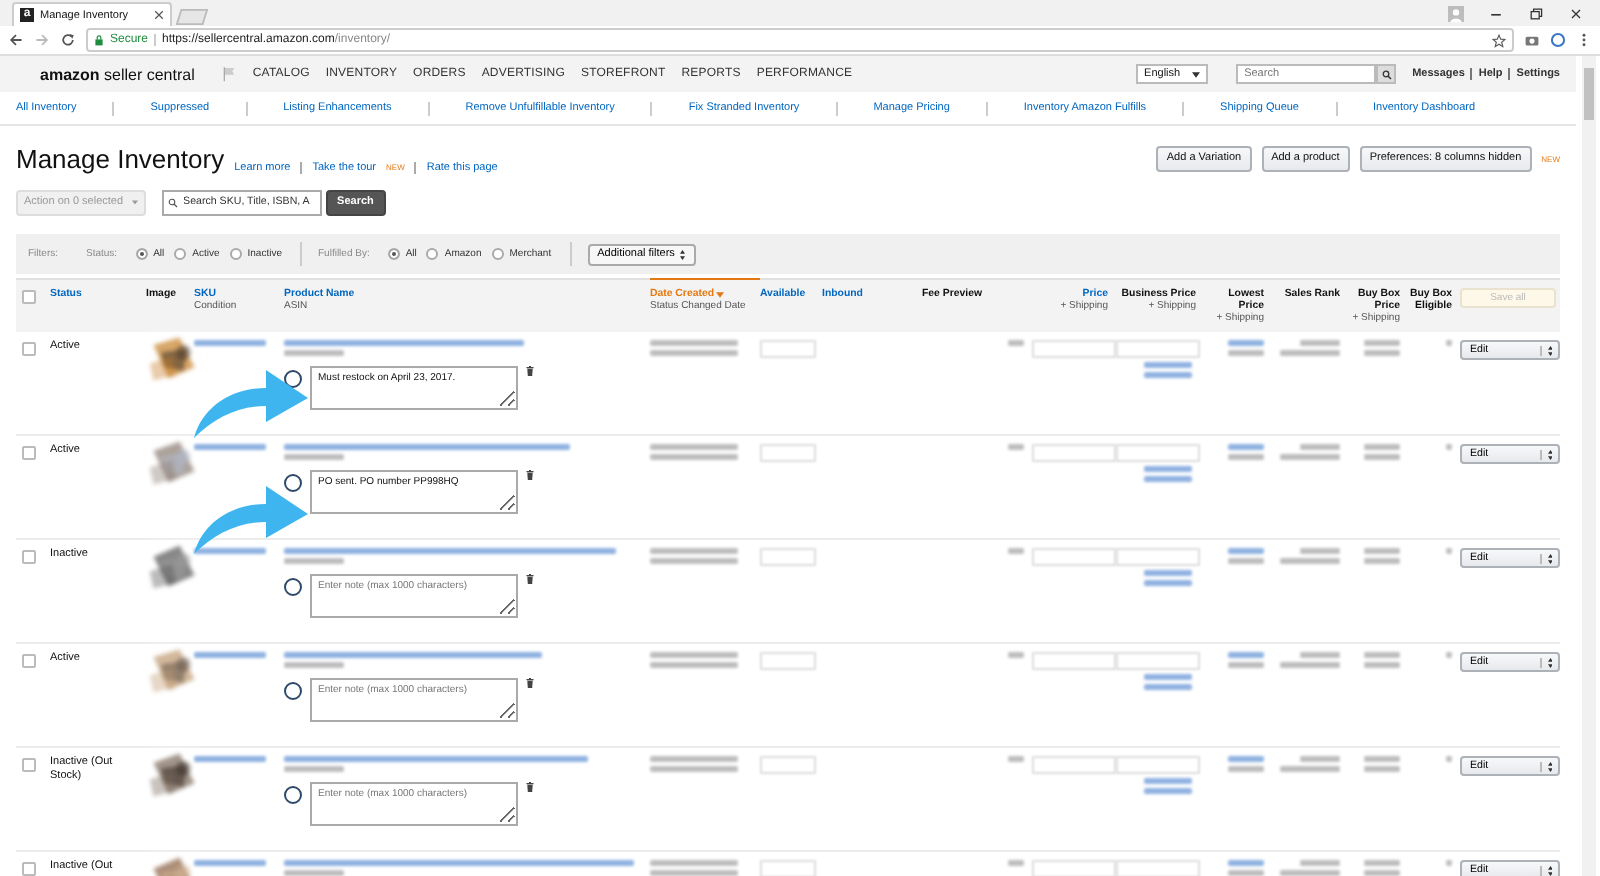 The width and height of the screenshot is (1600, 876). What do you see at coordinates (1386, 74) in the screenshot?
I see `search-button` at bounding box center [1386, 74].